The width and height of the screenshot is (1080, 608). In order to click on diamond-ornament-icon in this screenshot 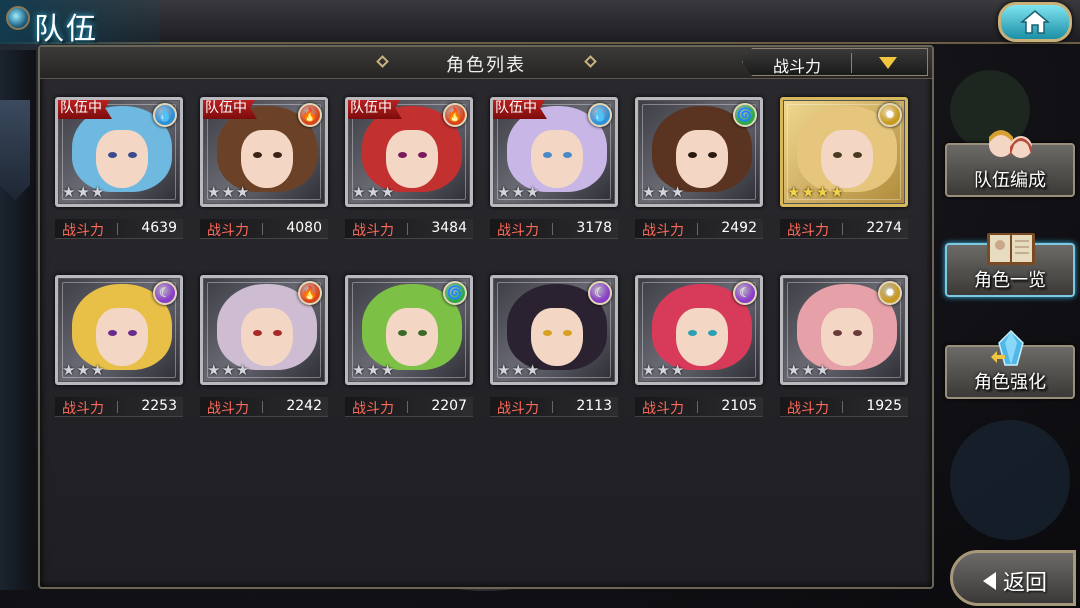, I will do `click(590, 61)`.